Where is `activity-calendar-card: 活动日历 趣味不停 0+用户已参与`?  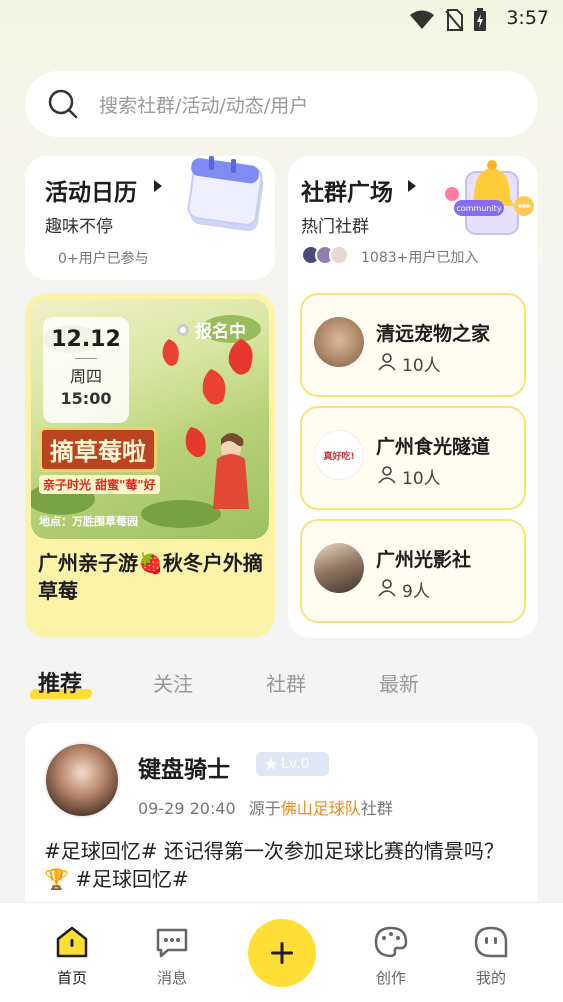
activity-calendar-card: 活动日历 趣味不停 0+用户已参与 is located at coordinates (150, 218).